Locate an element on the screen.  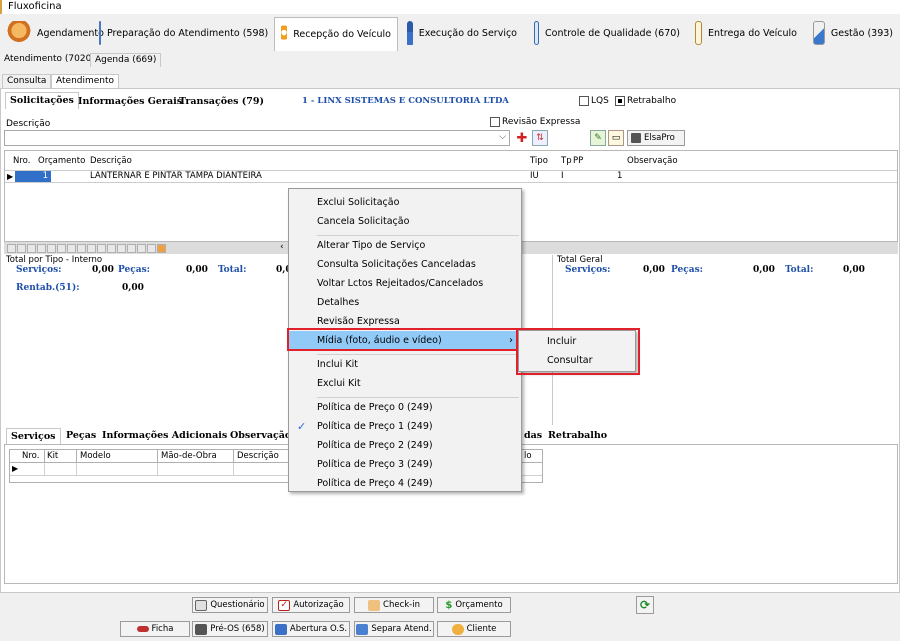
questionnaire-icon is located at coordinates (201, 605).